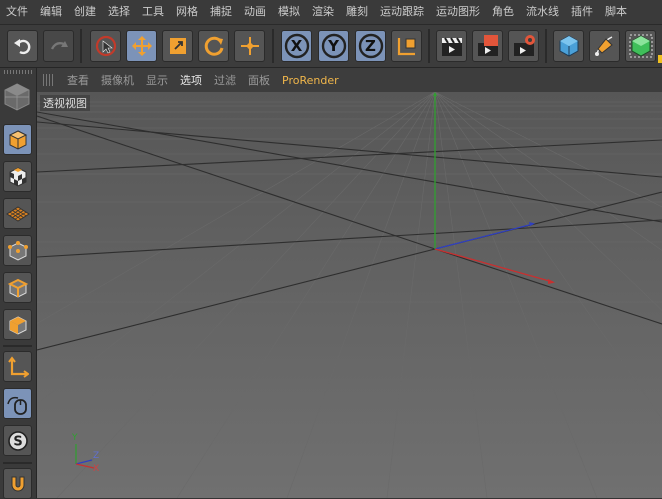 This screenshot has height=499, width=662. I want to click on menu-render: 渲染, so click(323, 12).